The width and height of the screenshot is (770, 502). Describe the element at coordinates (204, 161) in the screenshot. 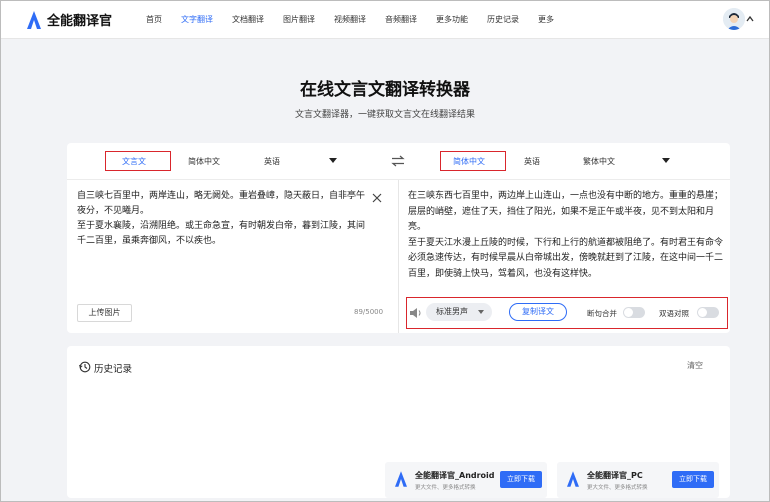

I see `source-lang-simplified: 简体中文` at that location.